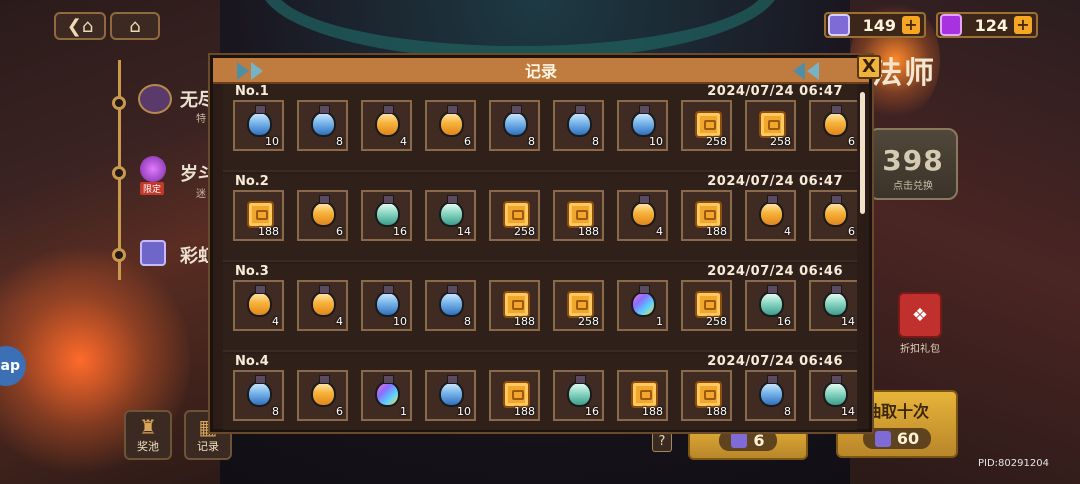 This screenshot has height=484, width=1080. Describe the element at coordinates (80, 26) in the screenshot. I see `back-button: ❮⌂` at that location.